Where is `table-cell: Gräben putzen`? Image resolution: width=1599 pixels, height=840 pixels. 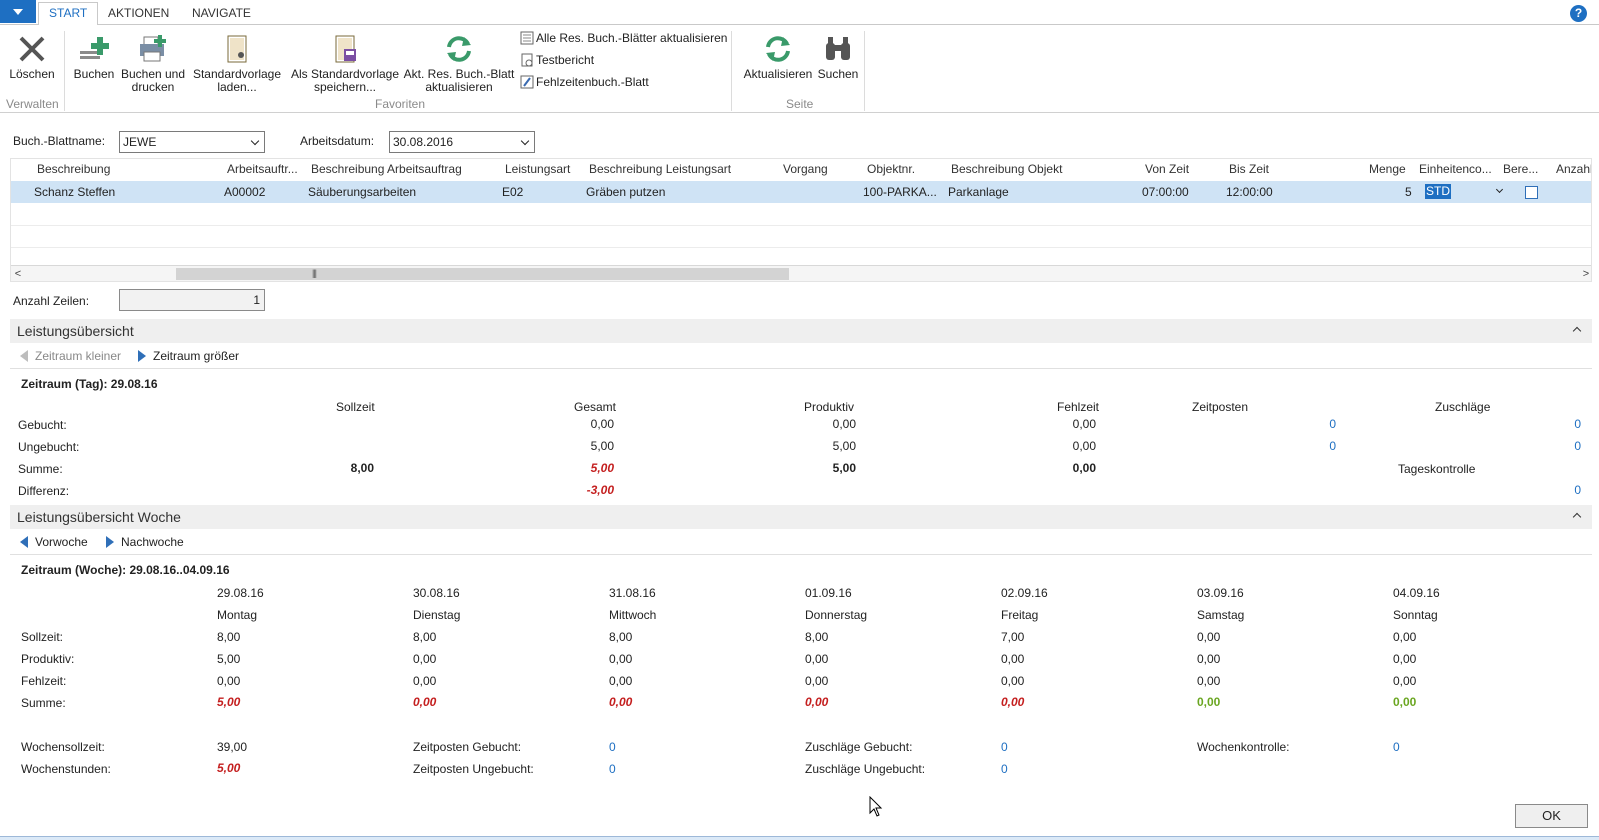
table-cell: Gräben putzen is located at coordinates (625, 192).